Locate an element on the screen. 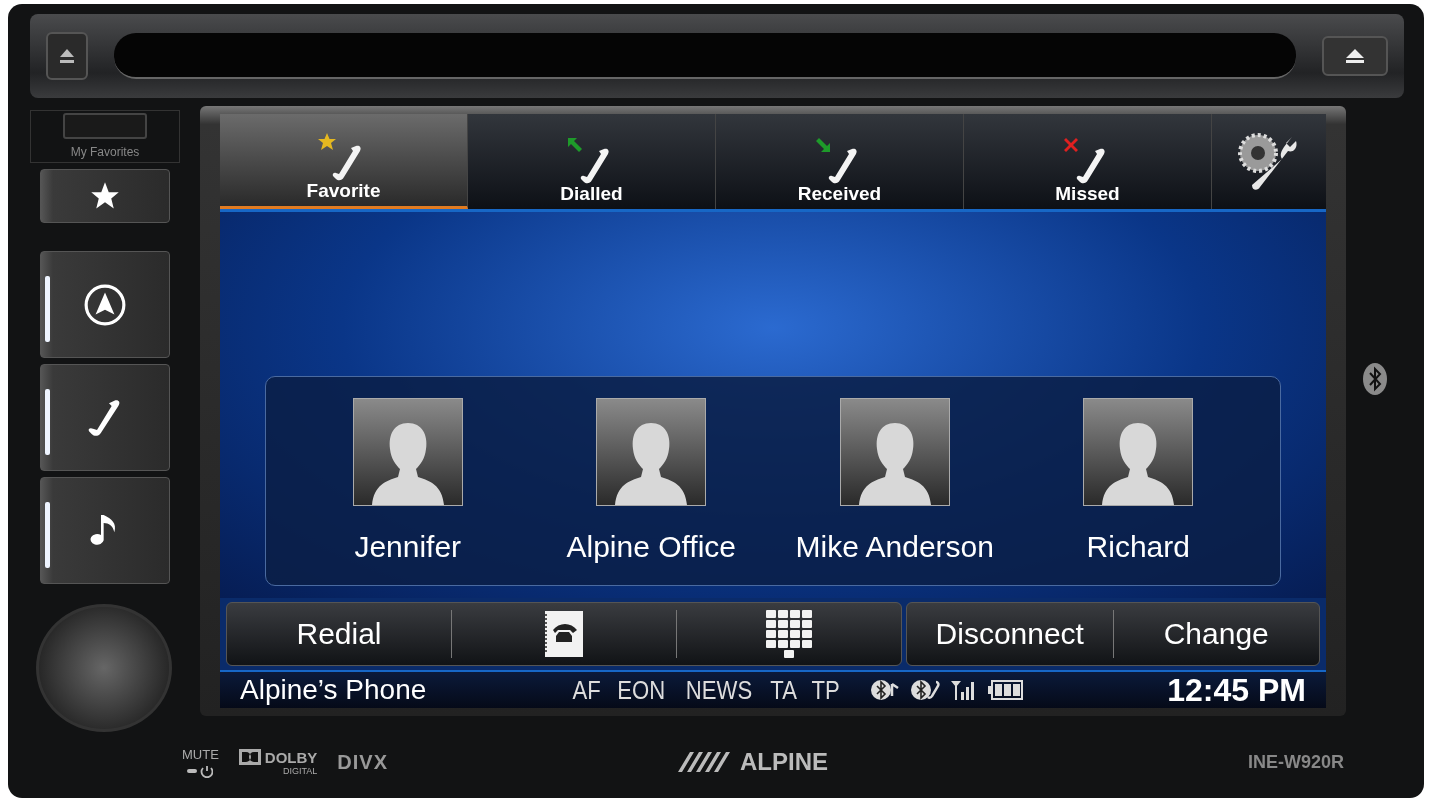 The width and height of the screenshot is (1432, 802). bluetooth-icon is located at coordinates (1375, 379).